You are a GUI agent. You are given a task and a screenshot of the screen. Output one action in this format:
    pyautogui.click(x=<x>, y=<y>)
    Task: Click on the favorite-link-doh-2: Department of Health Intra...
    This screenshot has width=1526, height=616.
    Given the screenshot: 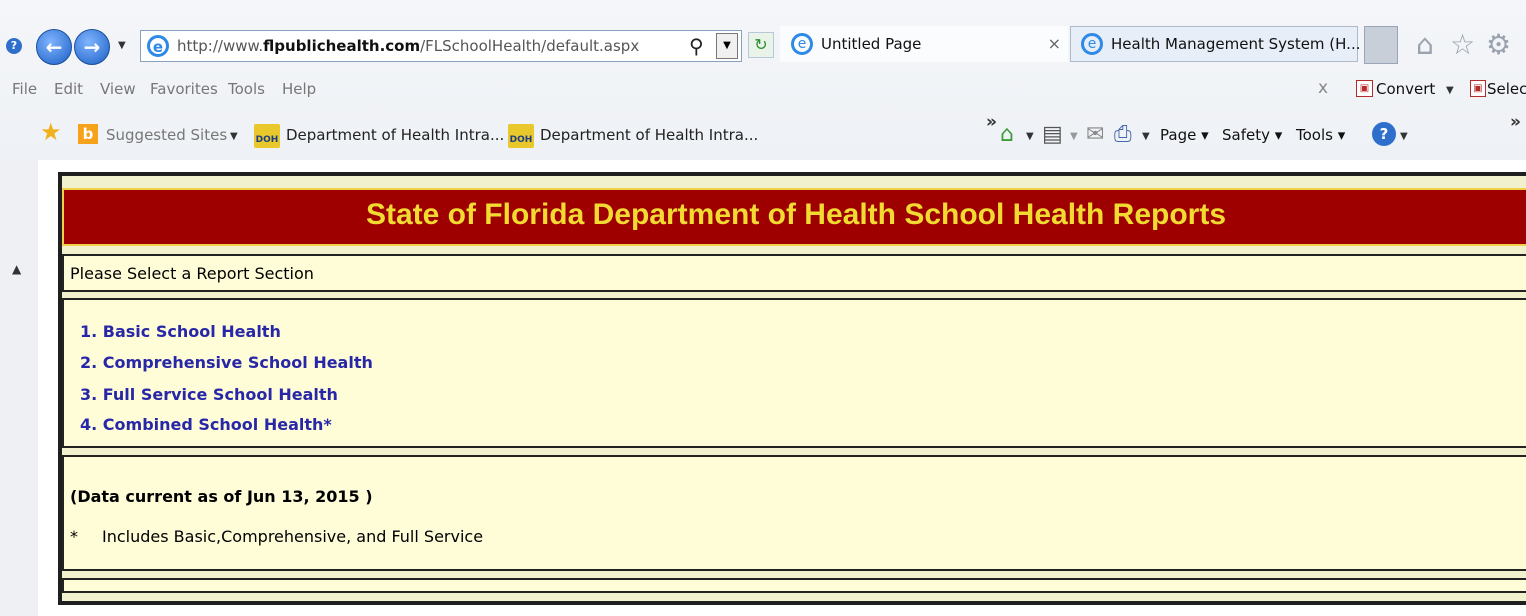 What is the action you would take?
    pyautogui.click(x=649, y=135)
    